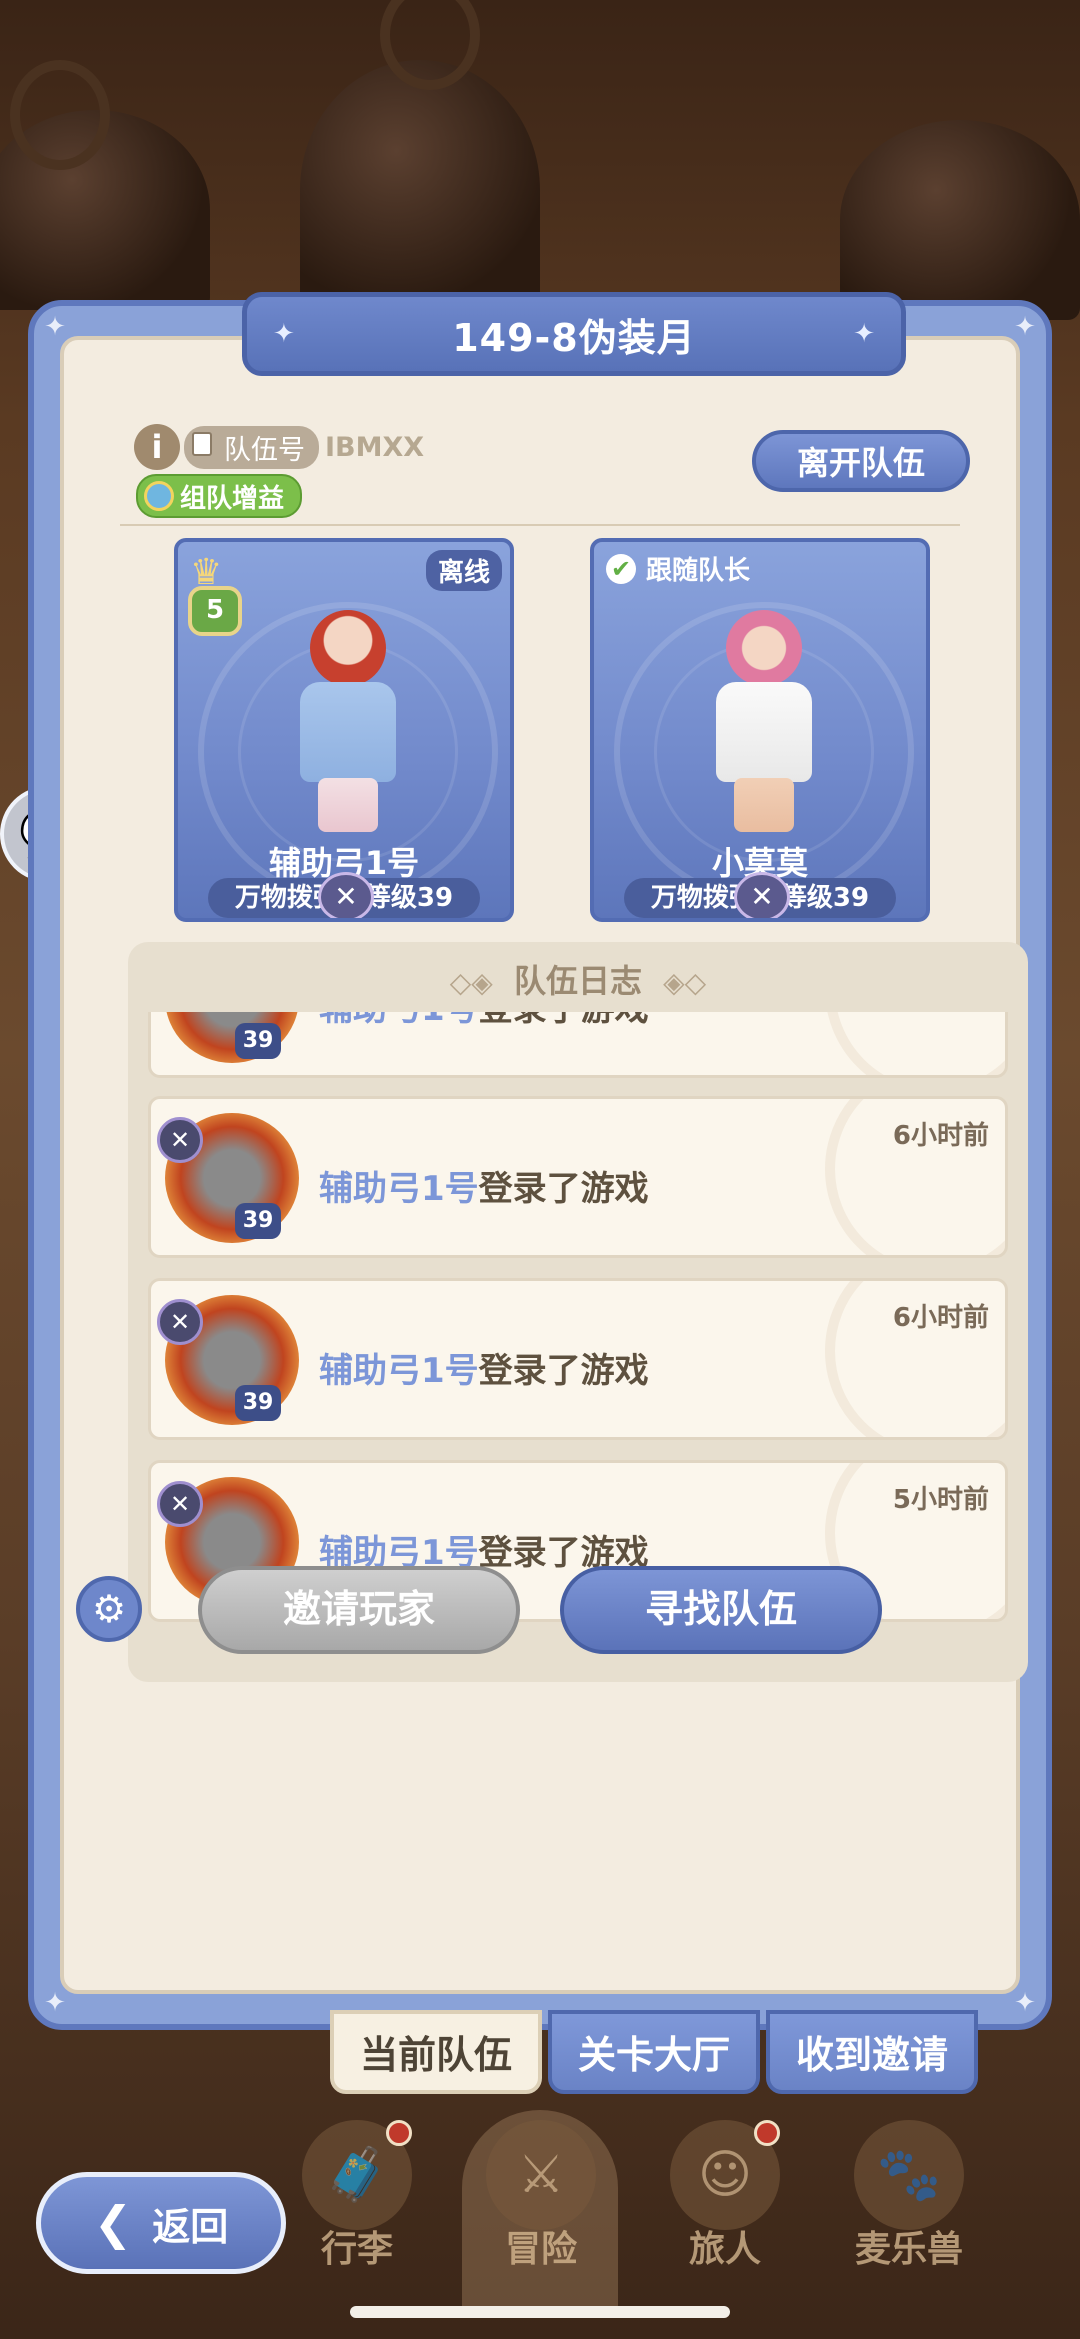 The width and height of the screenshot is (1080, 2339). What do you see at coordinates (574, 337) in the screenshot?
I see `panel-title: 149-8伪装月` at bounding box center [574, 337].